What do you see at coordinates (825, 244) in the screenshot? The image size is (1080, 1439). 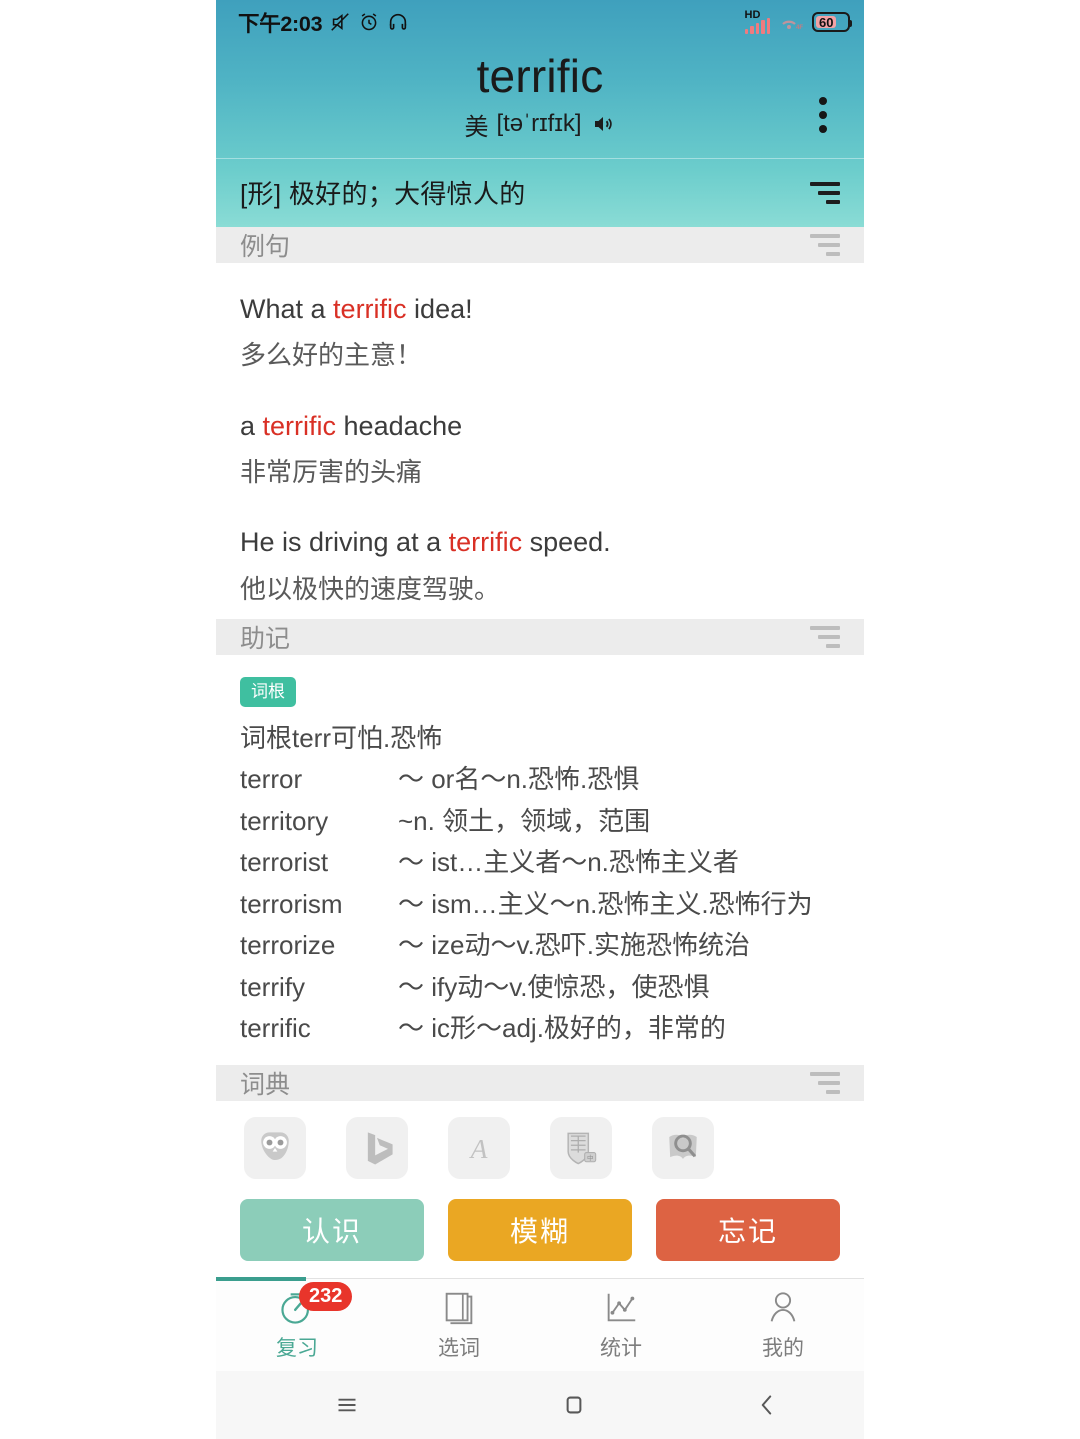 I see `examples-sort-icon` at bounding box center [825, 244].